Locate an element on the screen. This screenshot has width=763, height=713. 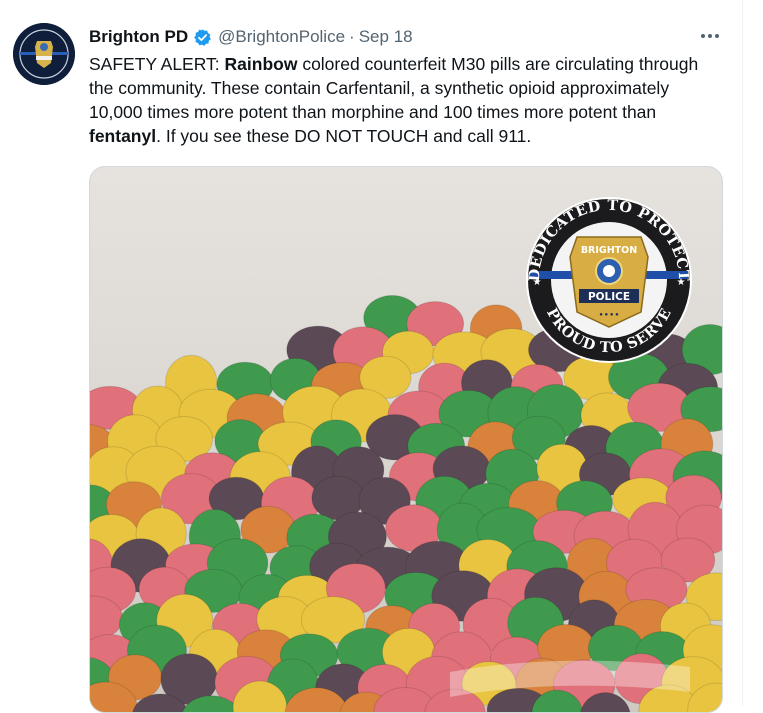
more-horizontal-icon is located at coordinates (710, 36).